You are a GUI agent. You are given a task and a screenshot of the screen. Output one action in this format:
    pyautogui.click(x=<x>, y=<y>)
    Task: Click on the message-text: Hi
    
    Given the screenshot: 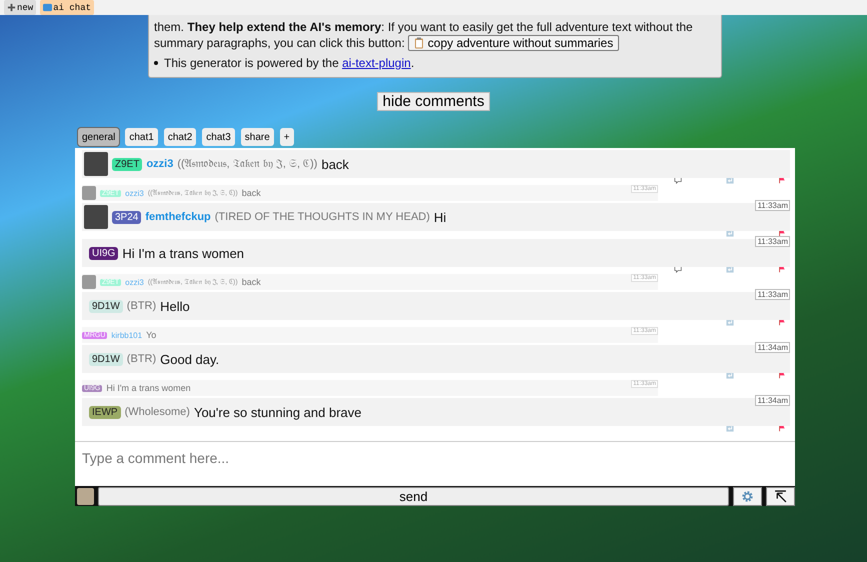 What is the action you would take?
    pyautogui.click(x=440, y=217)
    